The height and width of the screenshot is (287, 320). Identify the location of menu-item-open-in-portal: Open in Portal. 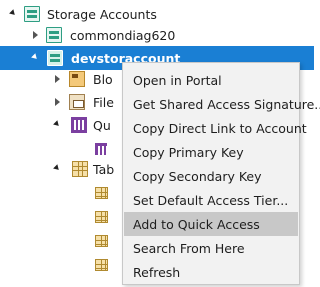
(211, 80).